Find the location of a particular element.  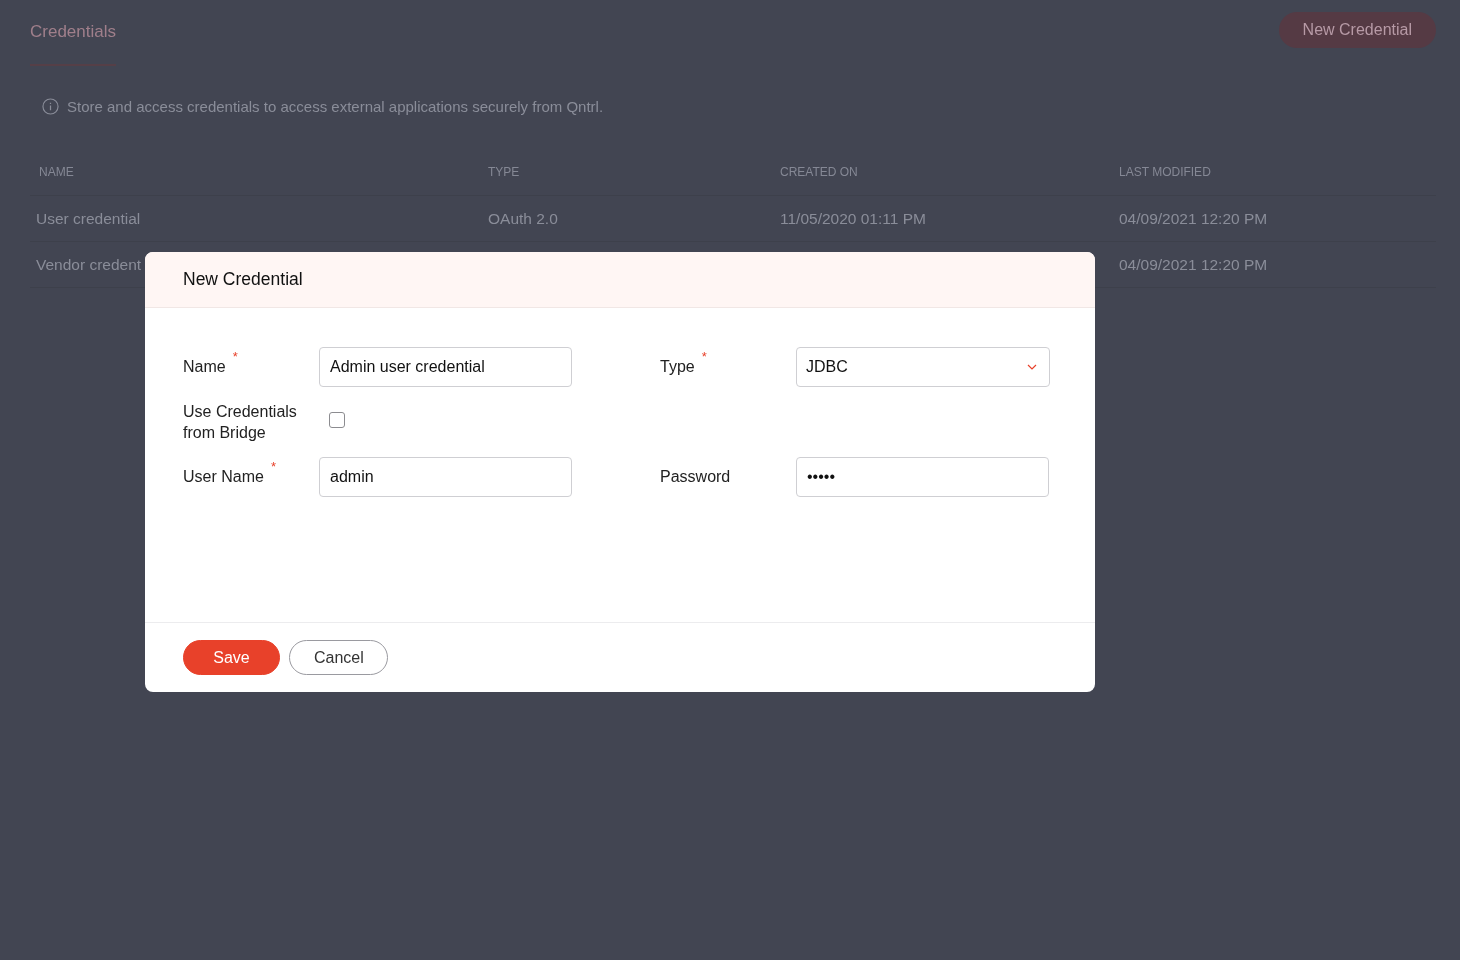

column-header: NAME is located at coordinates (254, 180).